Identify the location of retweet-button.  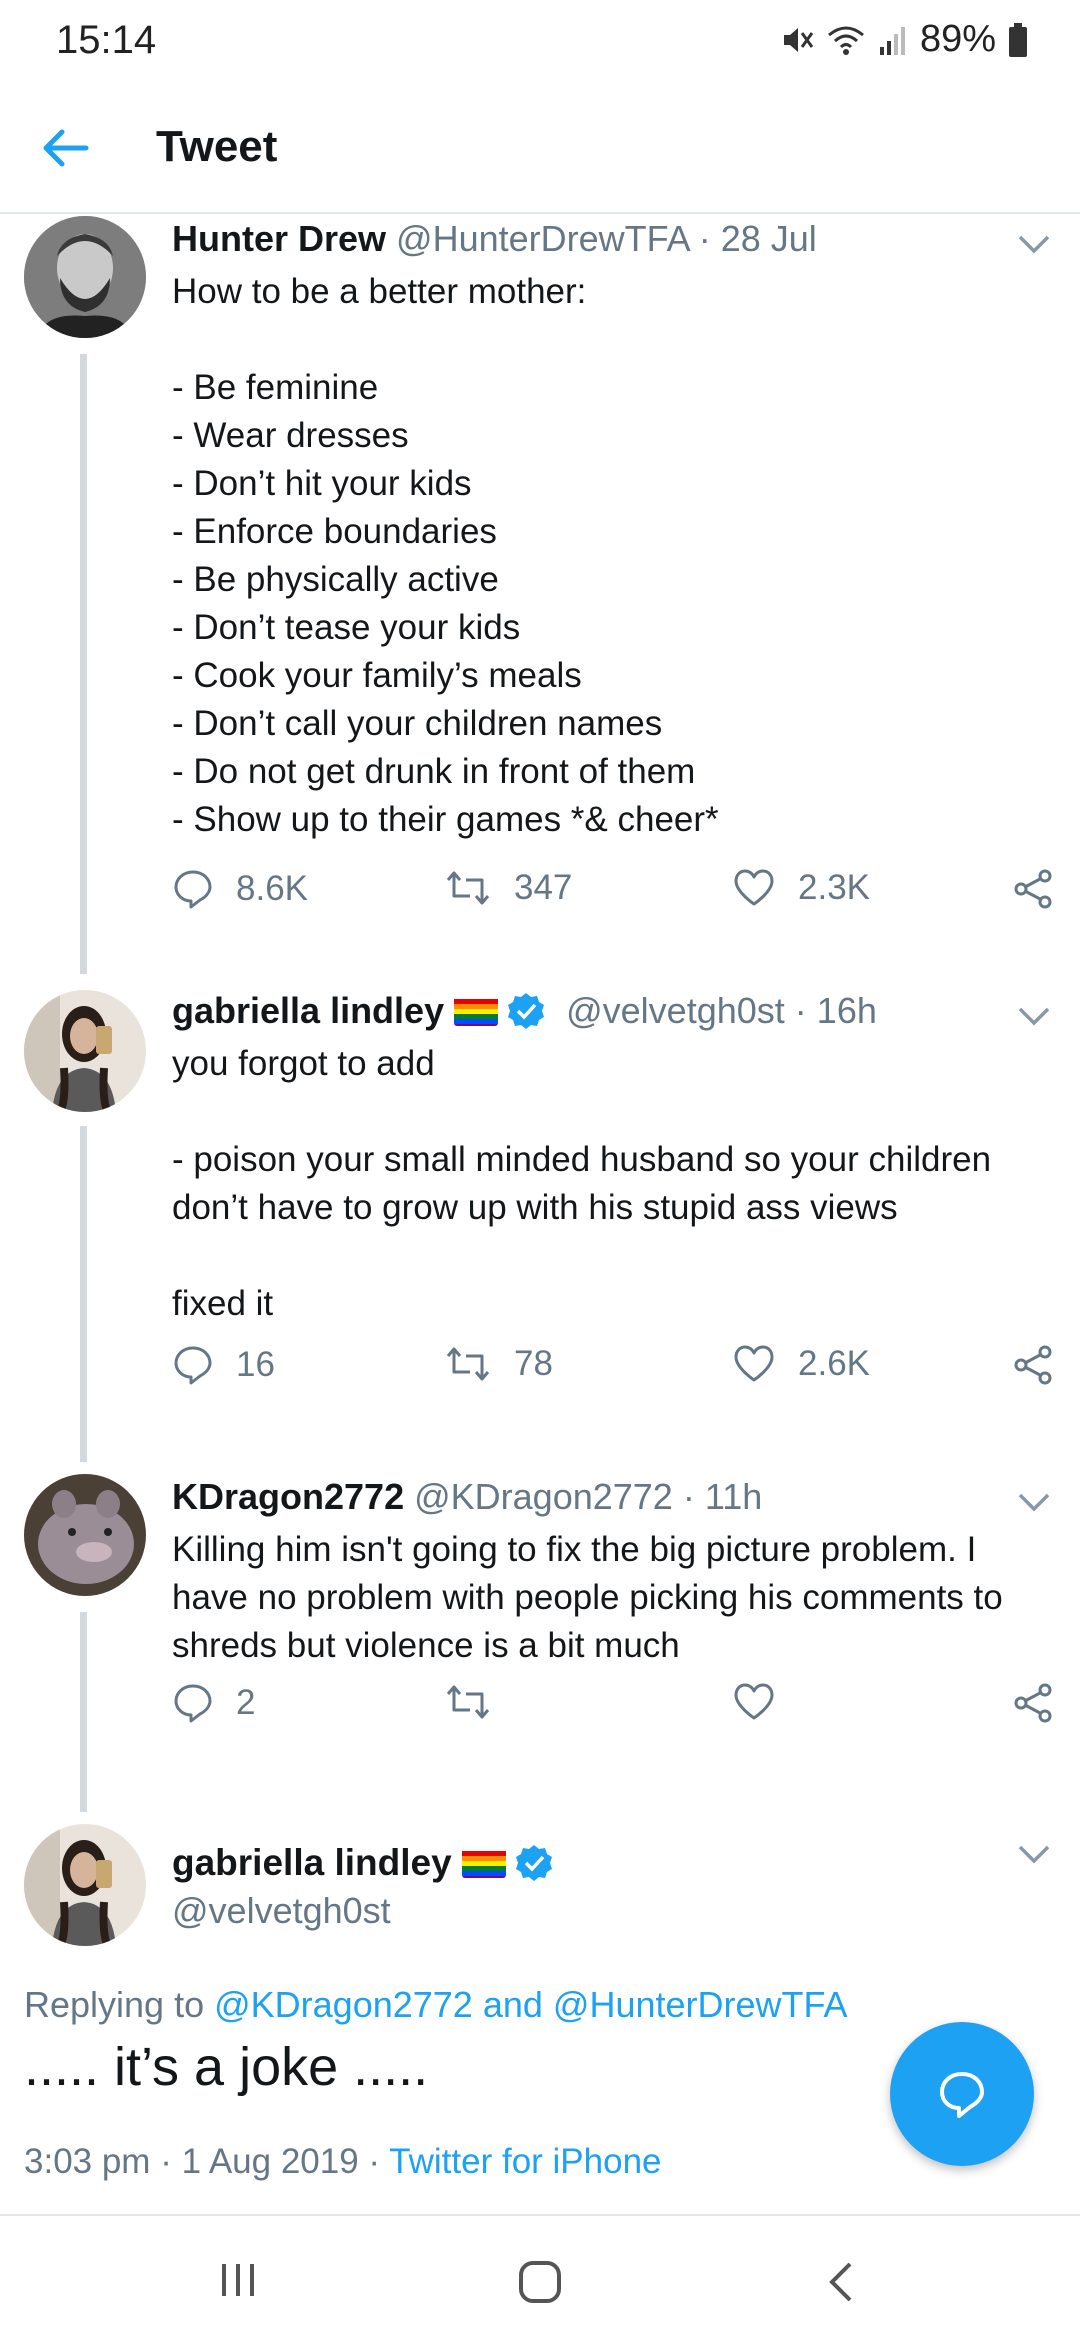
(468, 1702).